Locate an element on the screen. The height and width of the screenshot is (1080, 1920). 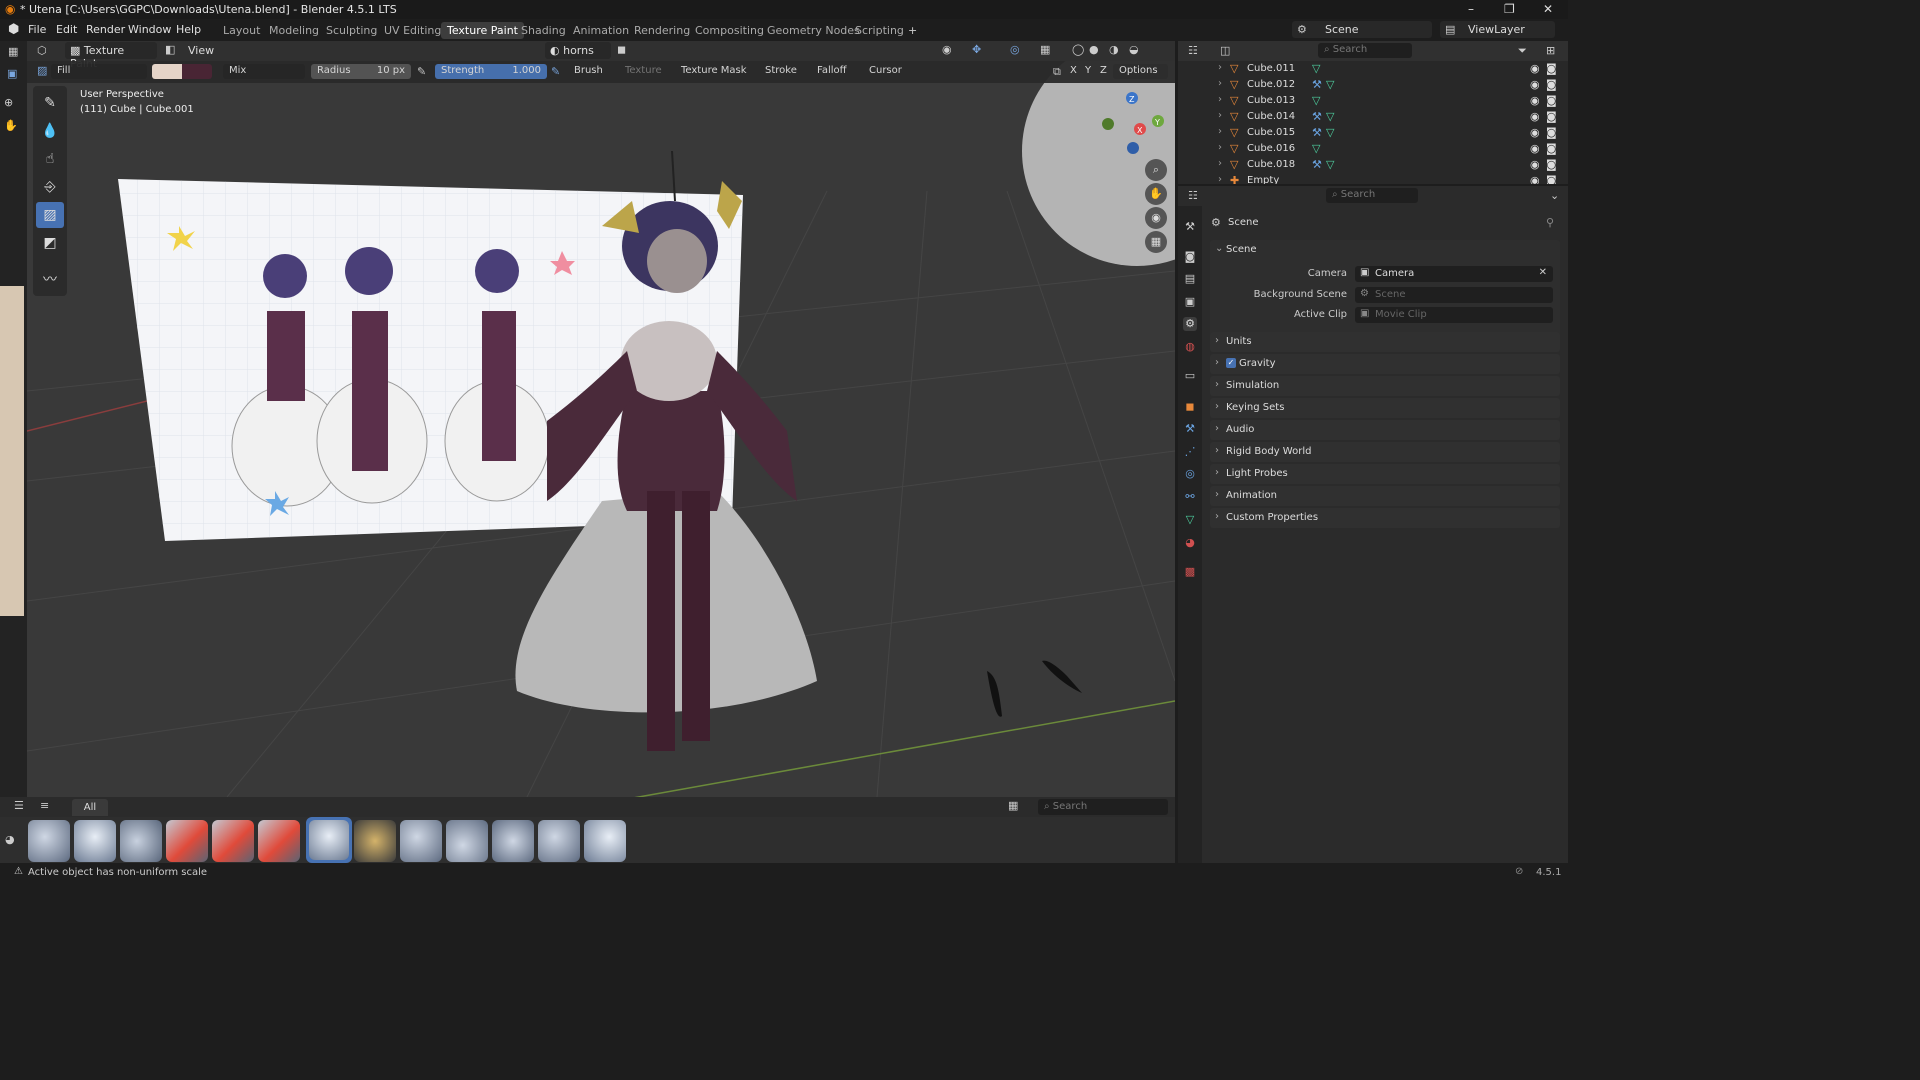
blend-mode-selector: Mix is located at coordinates (264, 71).